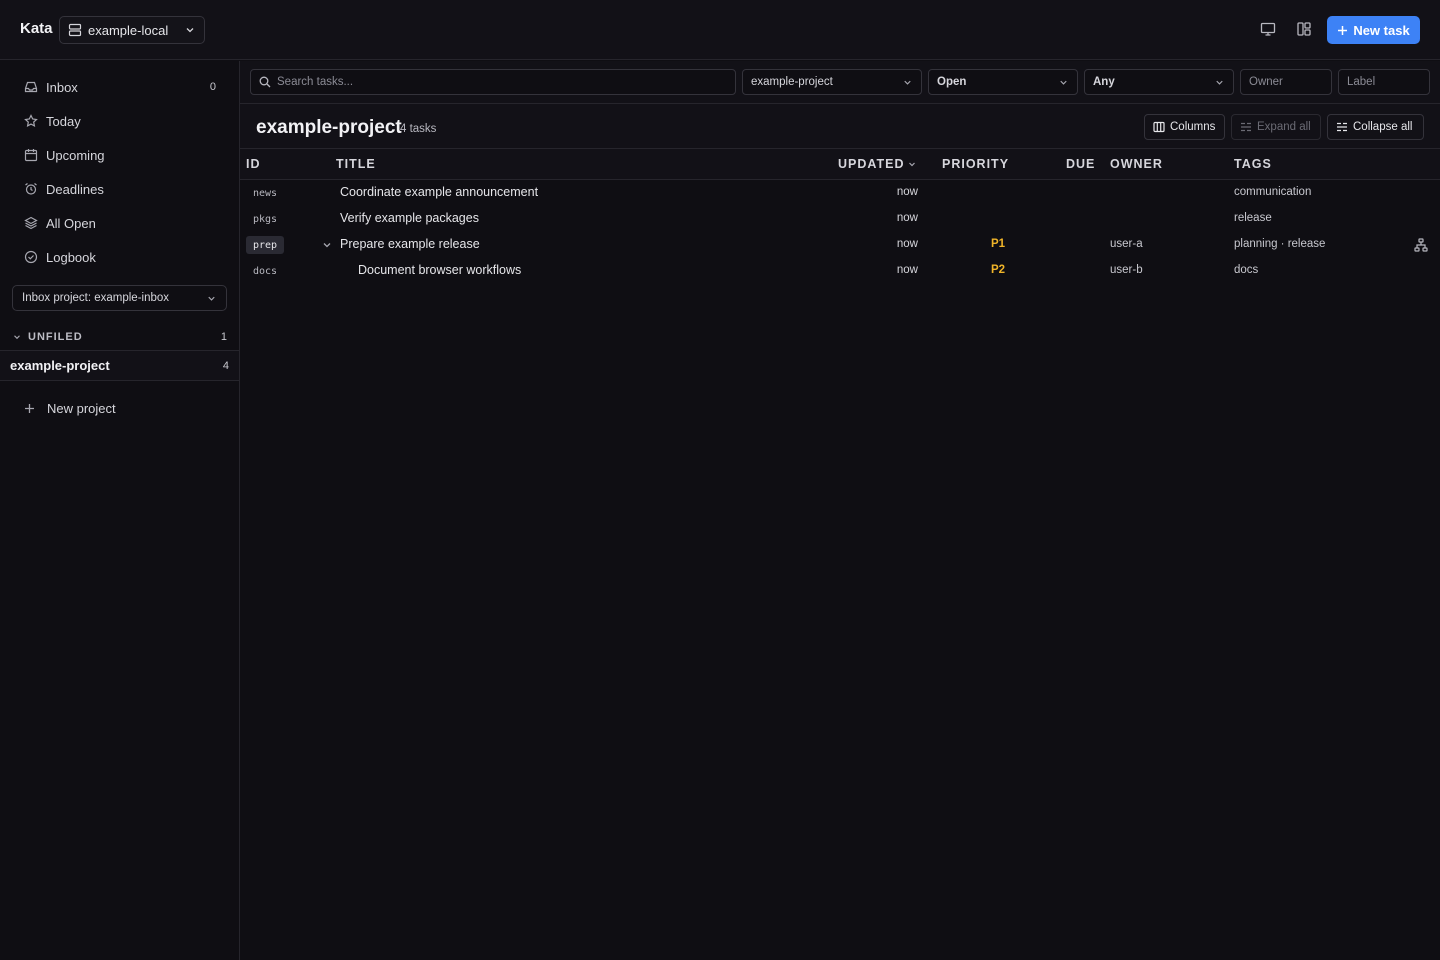  I want to click on column-header-tags: TAGS, so click(1253, 164).